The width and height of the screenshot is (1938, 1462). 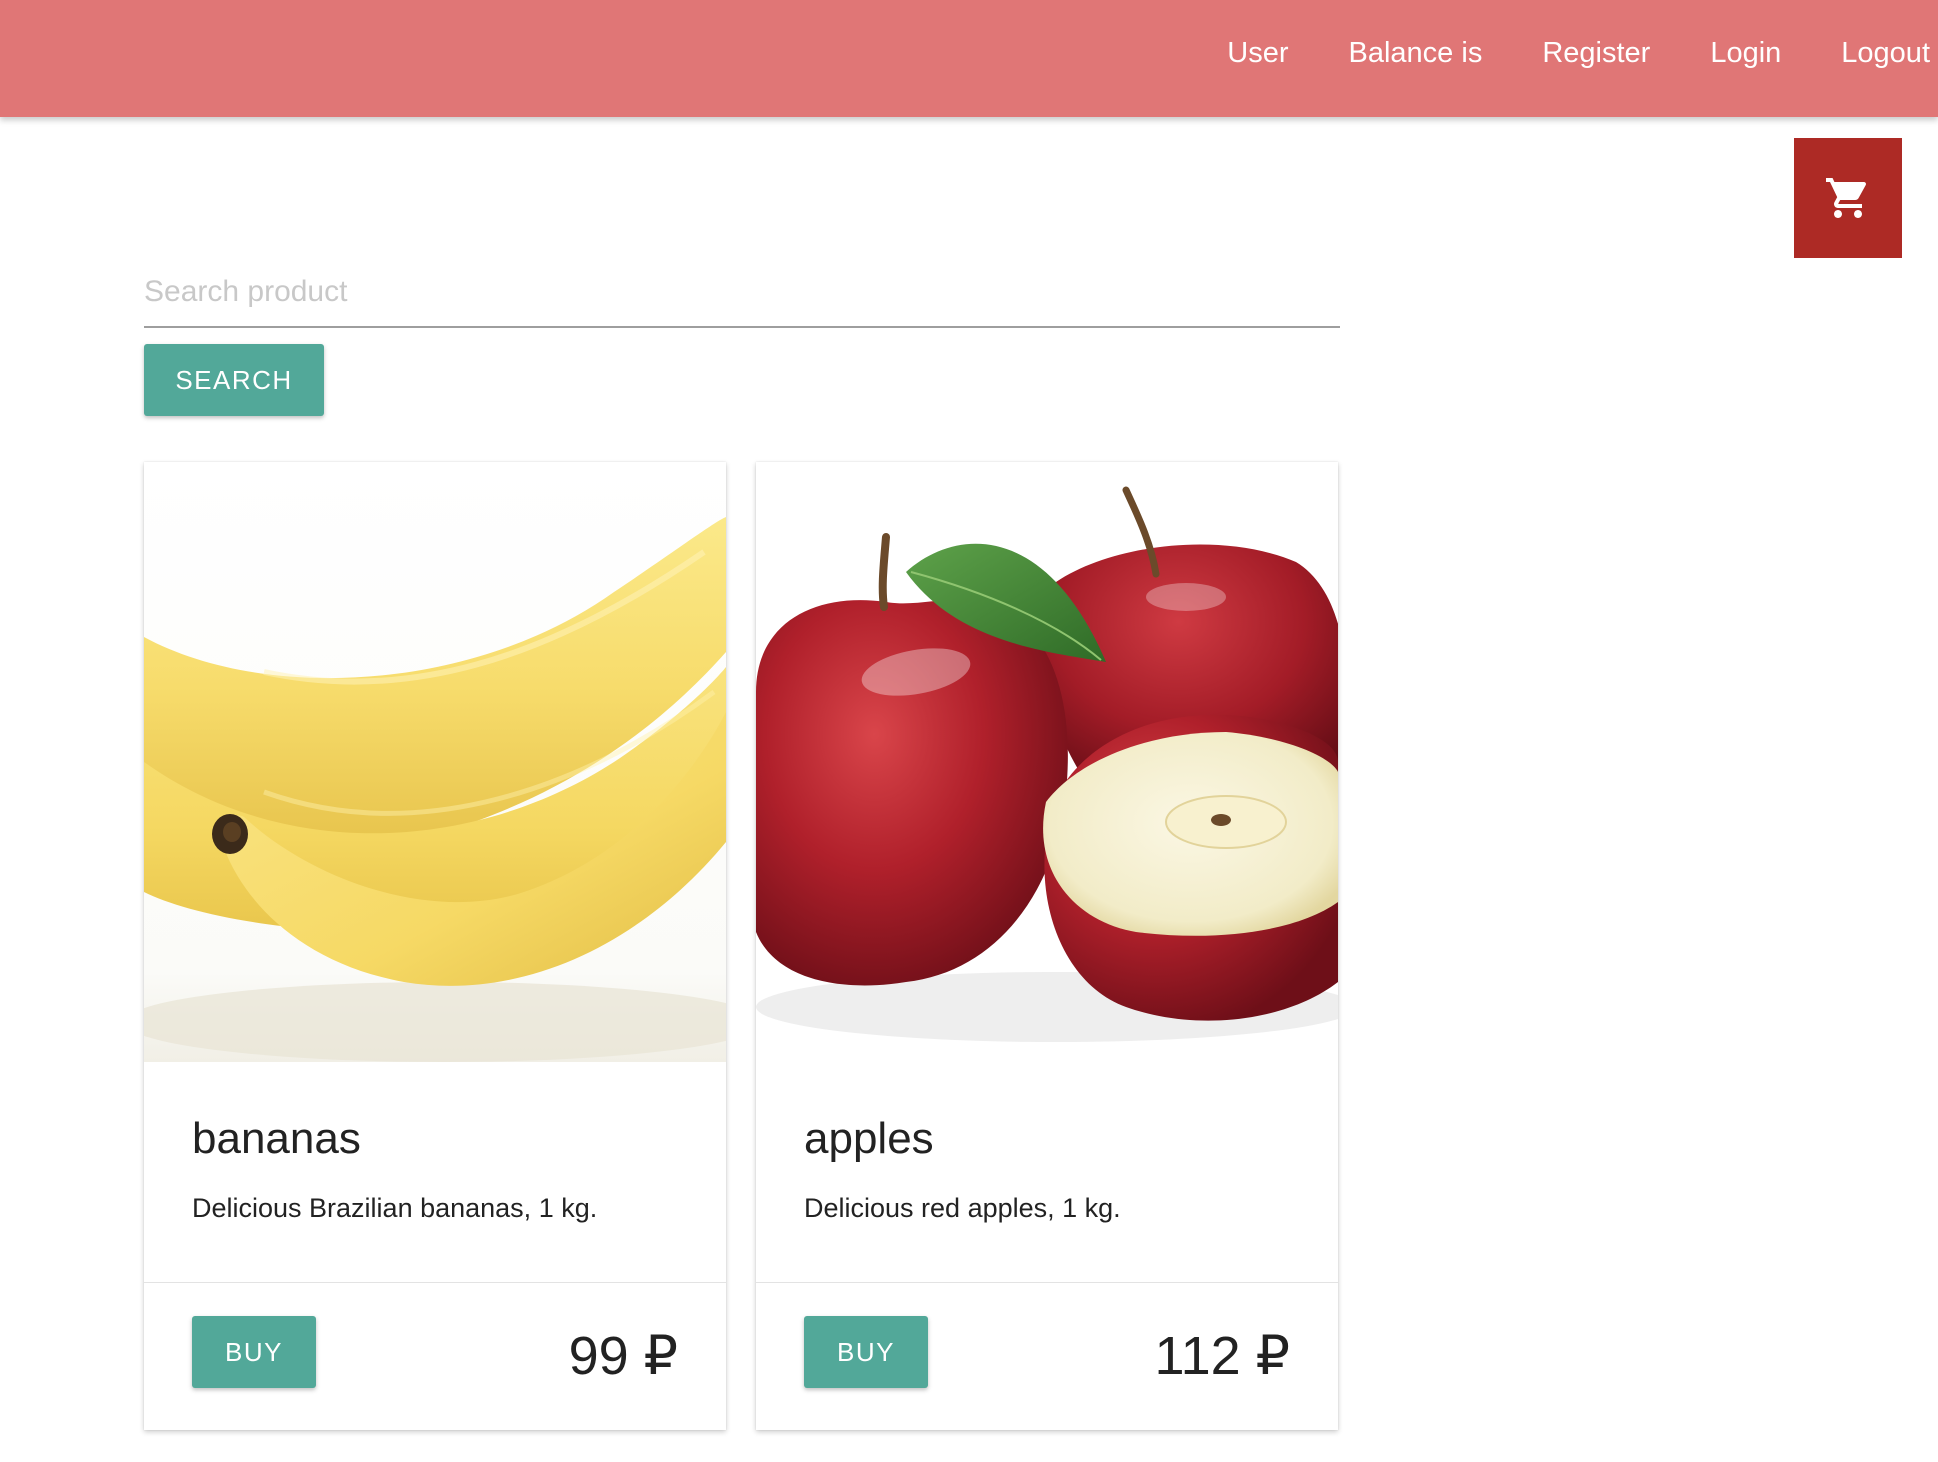 I want to click on product-description: Delicious Brazilian bananas, 1 kg., so click(x=395, y=1208).